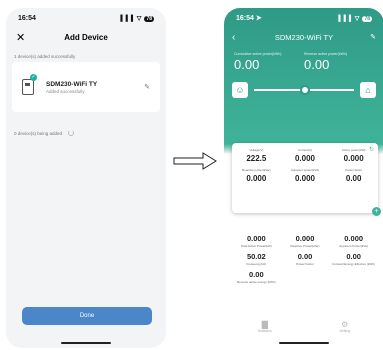  Describe the element at coordinates (258, 54) in the screenshot. I see `kpi-label: Cumulative active power(kWh)` at that location.